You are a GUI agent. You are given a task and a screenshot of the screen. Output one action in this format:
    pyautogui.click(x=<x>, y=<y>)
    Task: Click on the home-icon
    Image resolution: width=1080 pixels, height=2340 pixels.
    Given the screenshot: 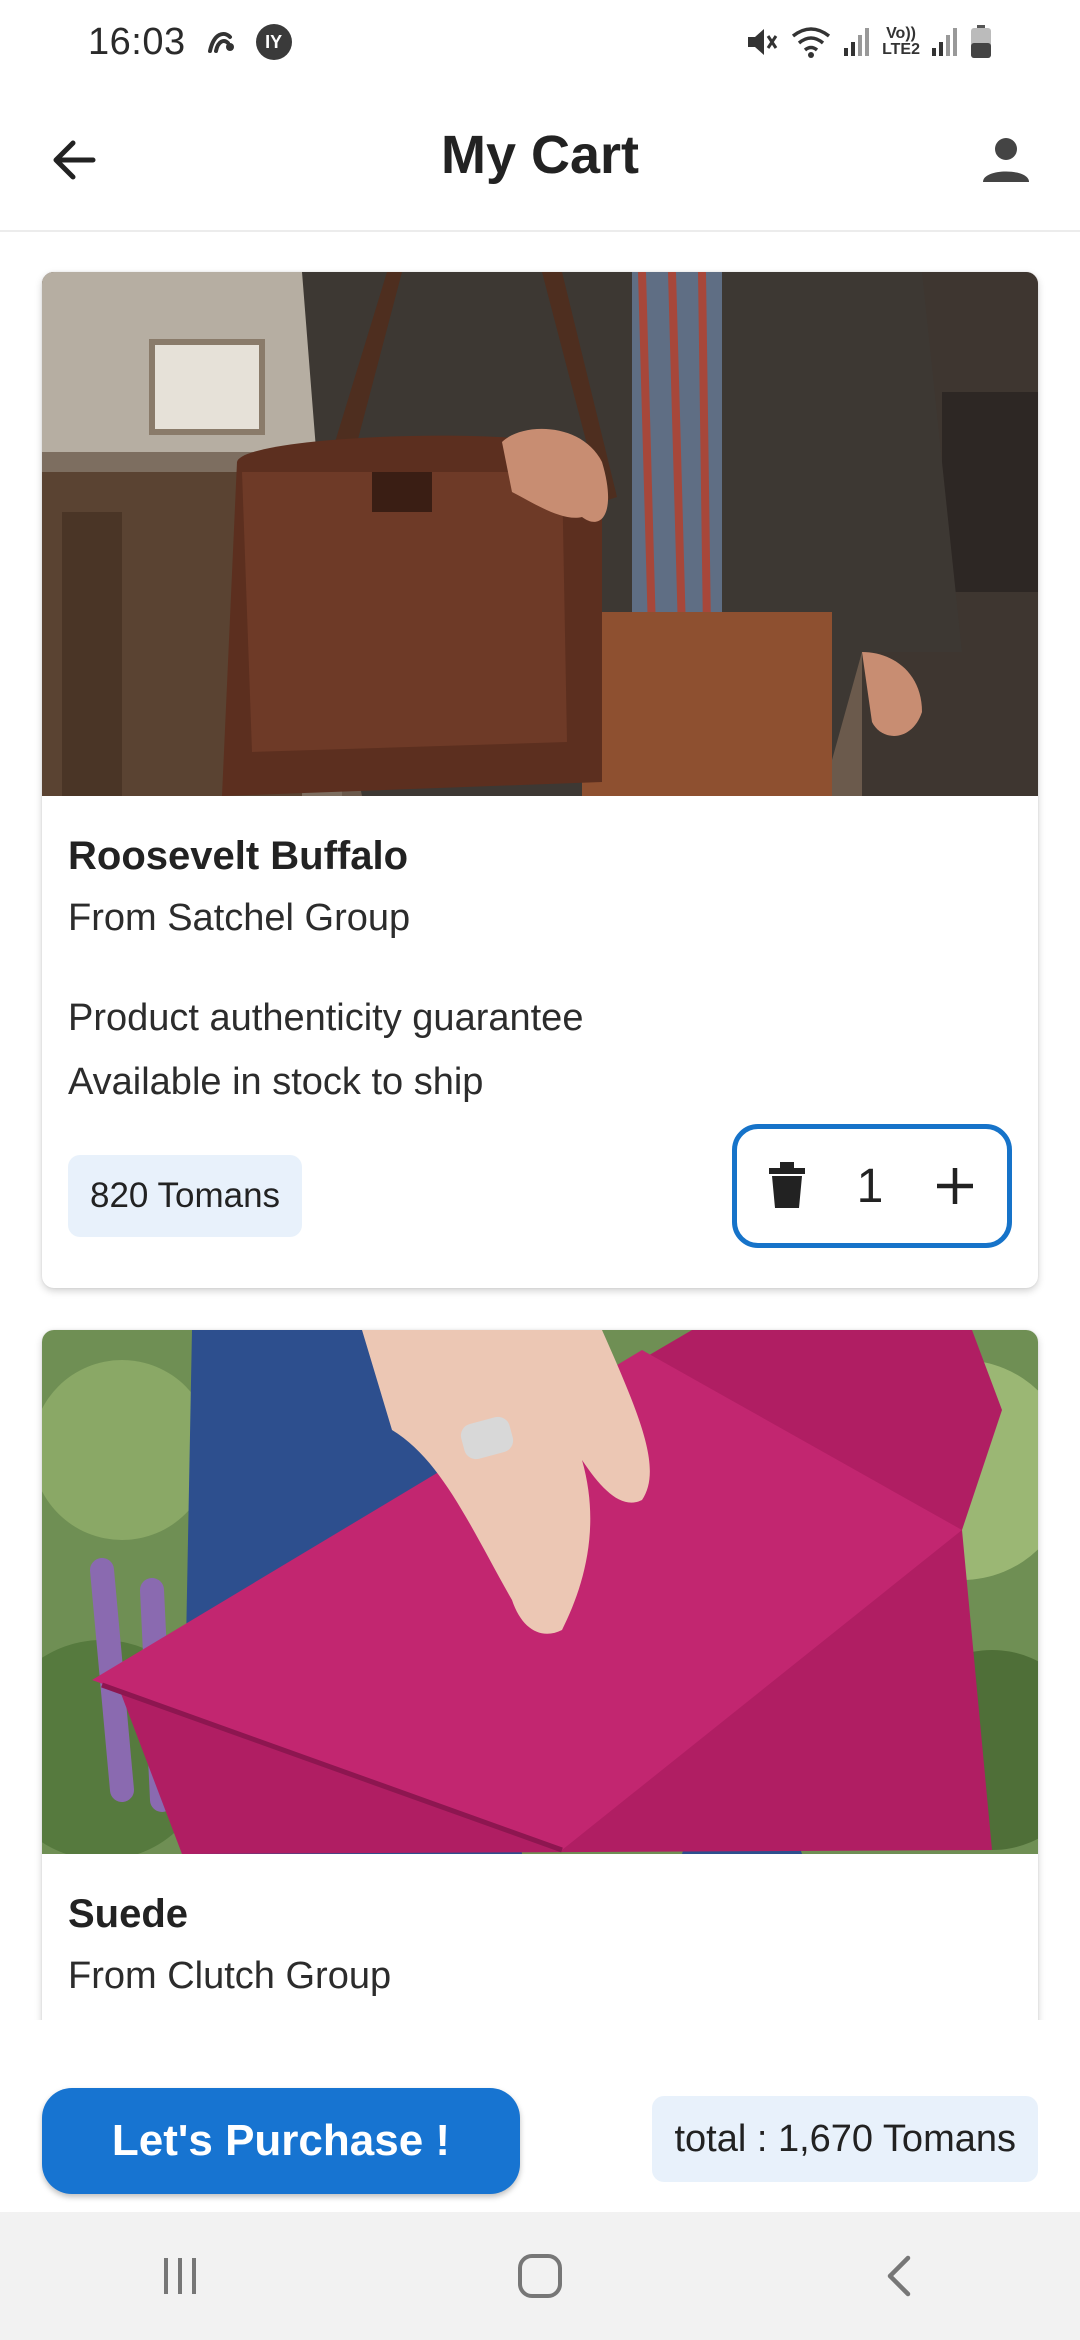 What is the action you would take?
    pyautogui.click(x=540, y=2276)
    